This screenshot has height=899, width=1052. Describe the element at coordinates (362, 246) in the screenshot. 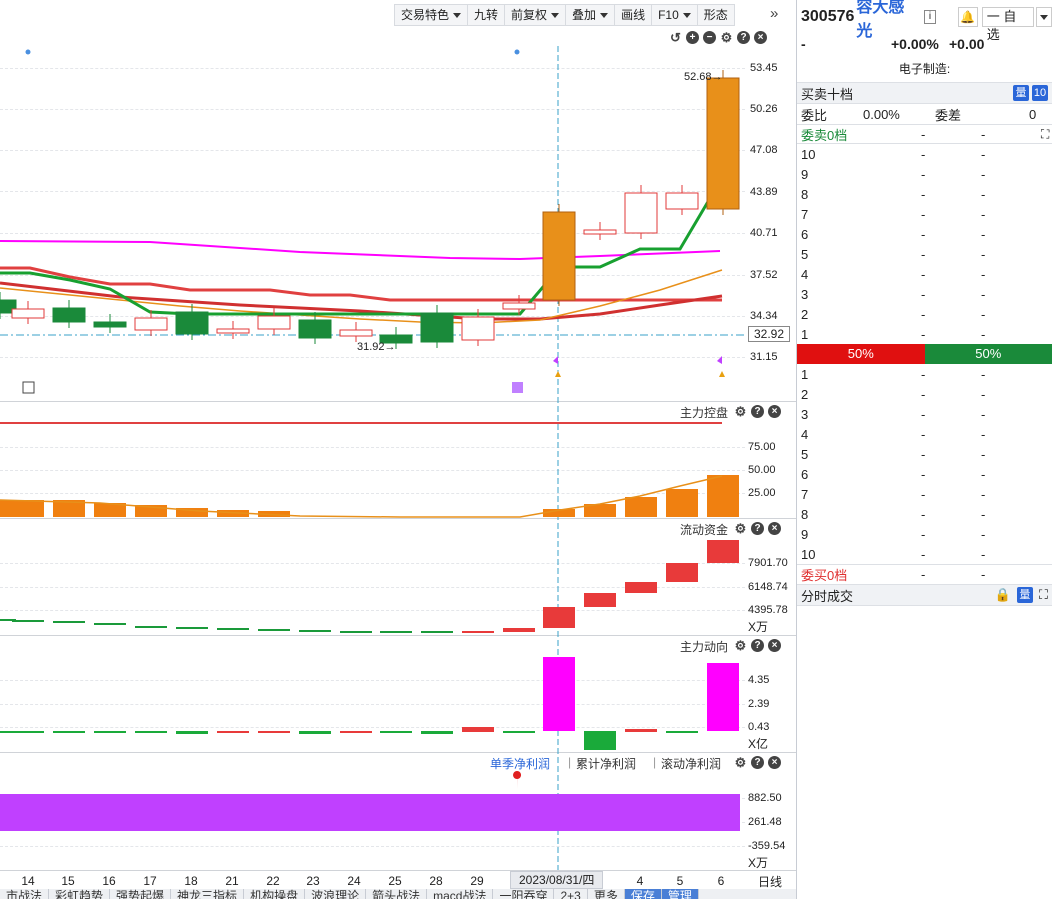

I see `ma-line-green` at that location.